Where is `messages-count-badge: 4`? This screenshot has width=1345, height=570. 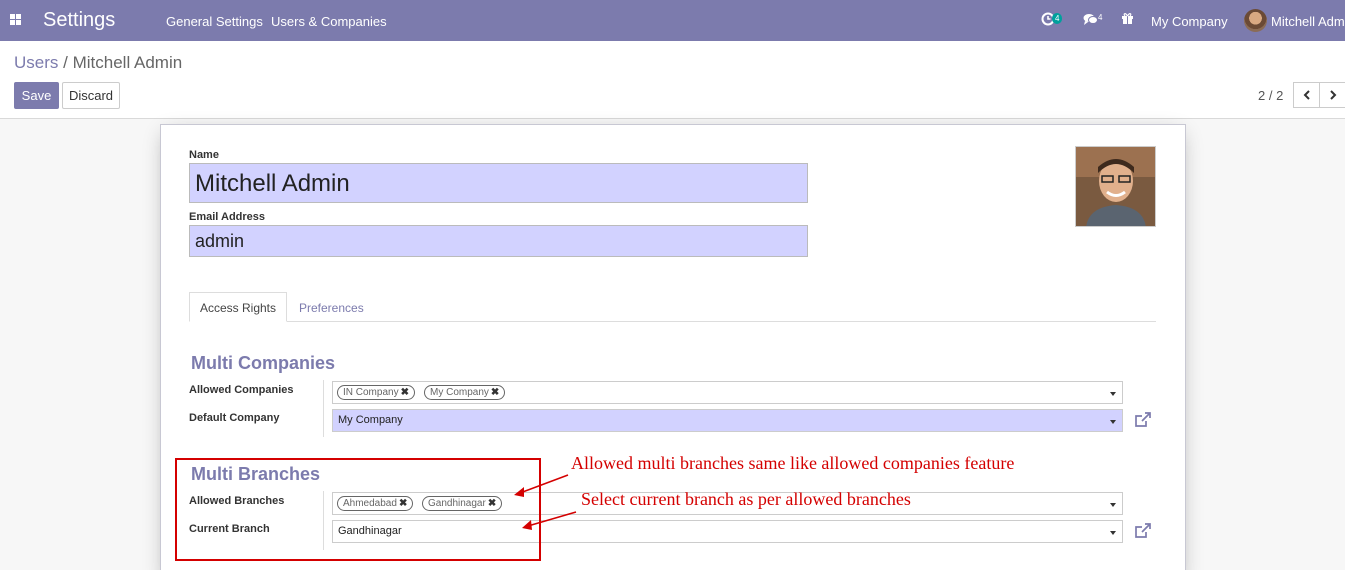
messages-count-badge: 4 is located at coordinates (1100, 17).